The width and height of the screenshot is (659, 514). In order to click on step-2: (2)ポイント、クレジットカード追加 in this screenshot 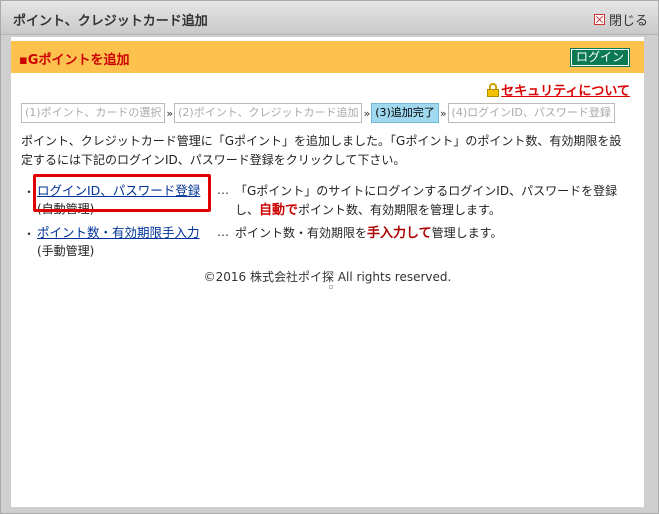, I will do `click(268, 113)`.